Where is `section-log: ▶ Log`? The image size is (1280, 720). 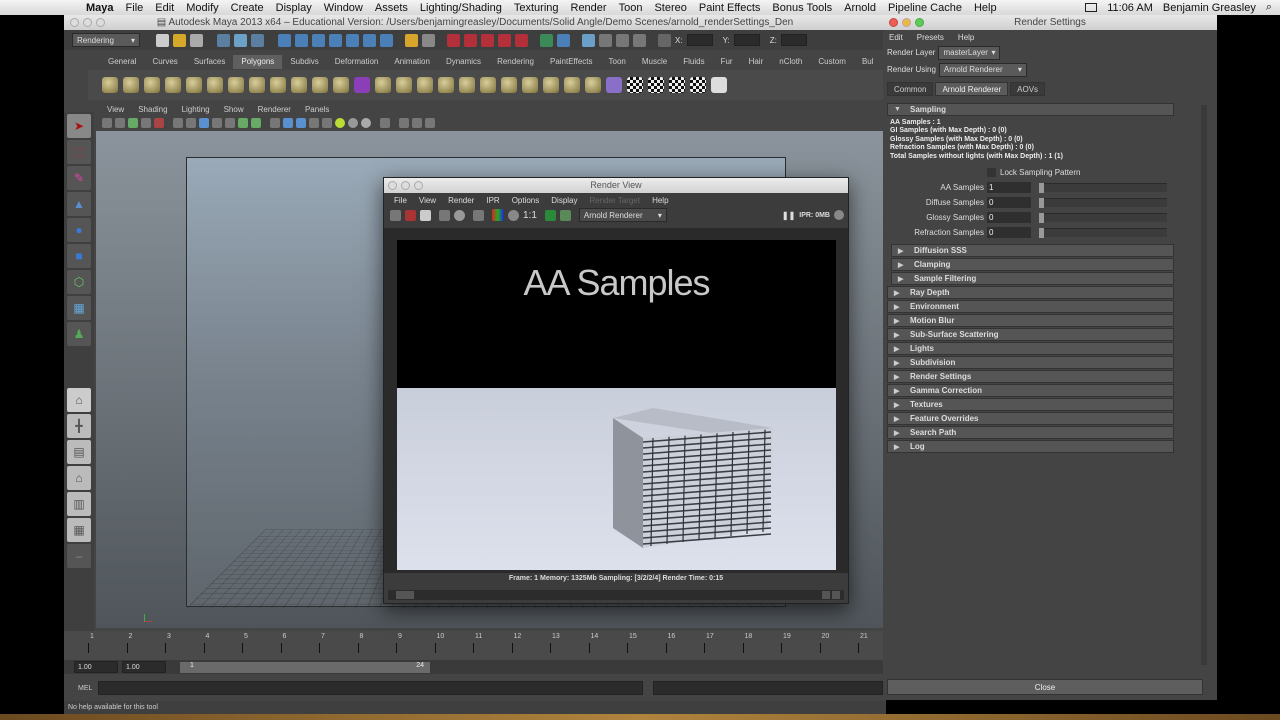
section-log: ▶ Log is located at coordinates (1030, 447).